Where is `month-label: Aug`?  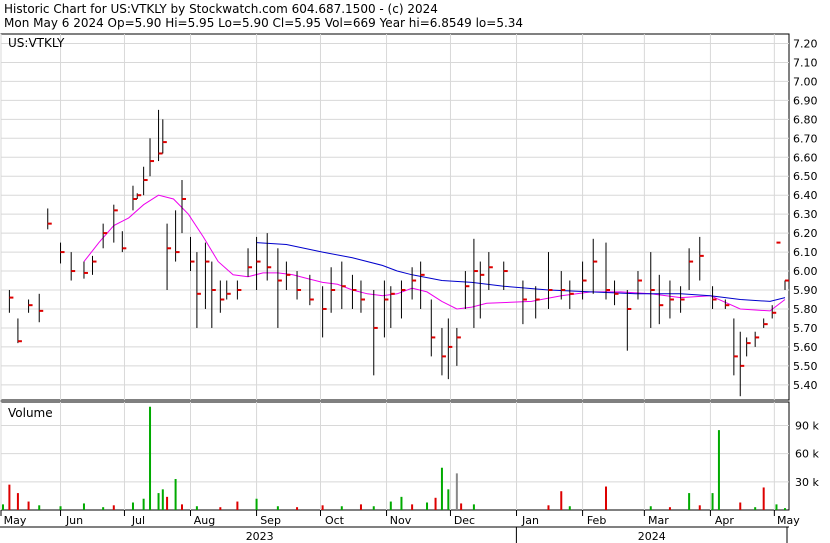 month-label: Aug is located at coordinates (204, 520).